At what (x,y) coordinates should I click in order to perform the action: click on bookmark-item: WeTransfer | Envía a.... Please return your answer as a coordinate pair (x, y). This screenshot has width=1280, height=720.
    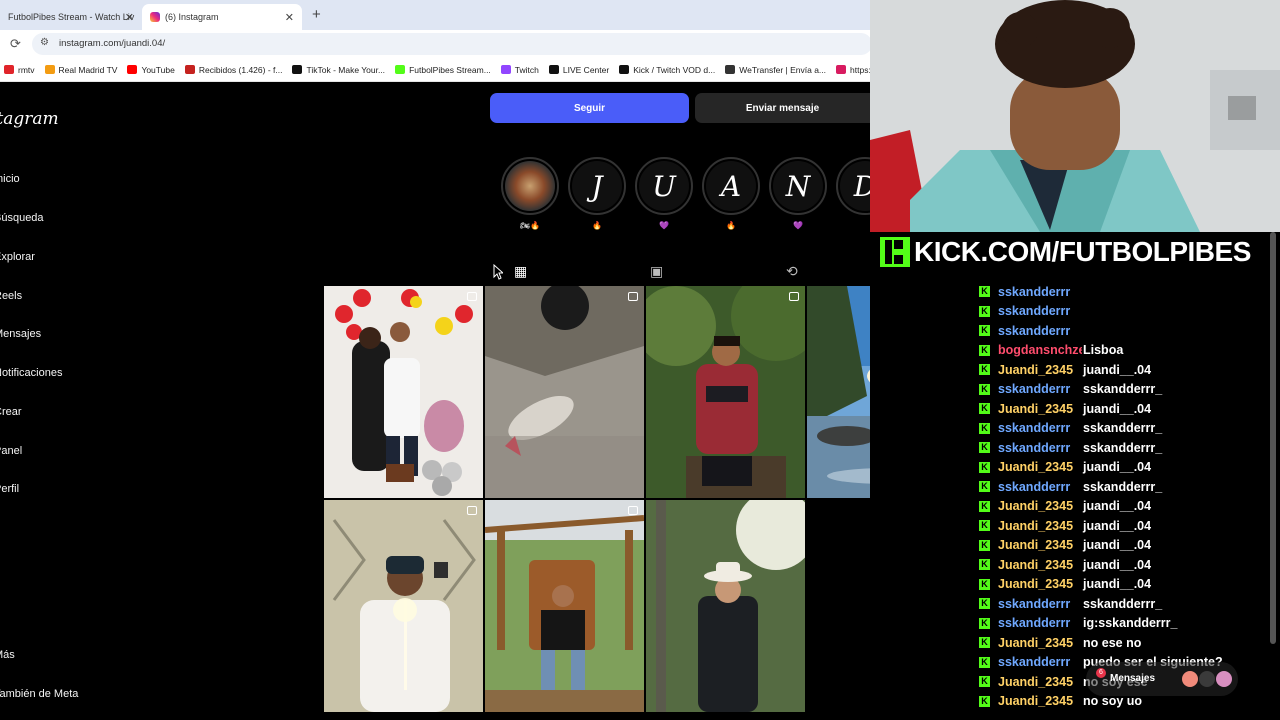
    Looking at the image, I should click on (775, 70).